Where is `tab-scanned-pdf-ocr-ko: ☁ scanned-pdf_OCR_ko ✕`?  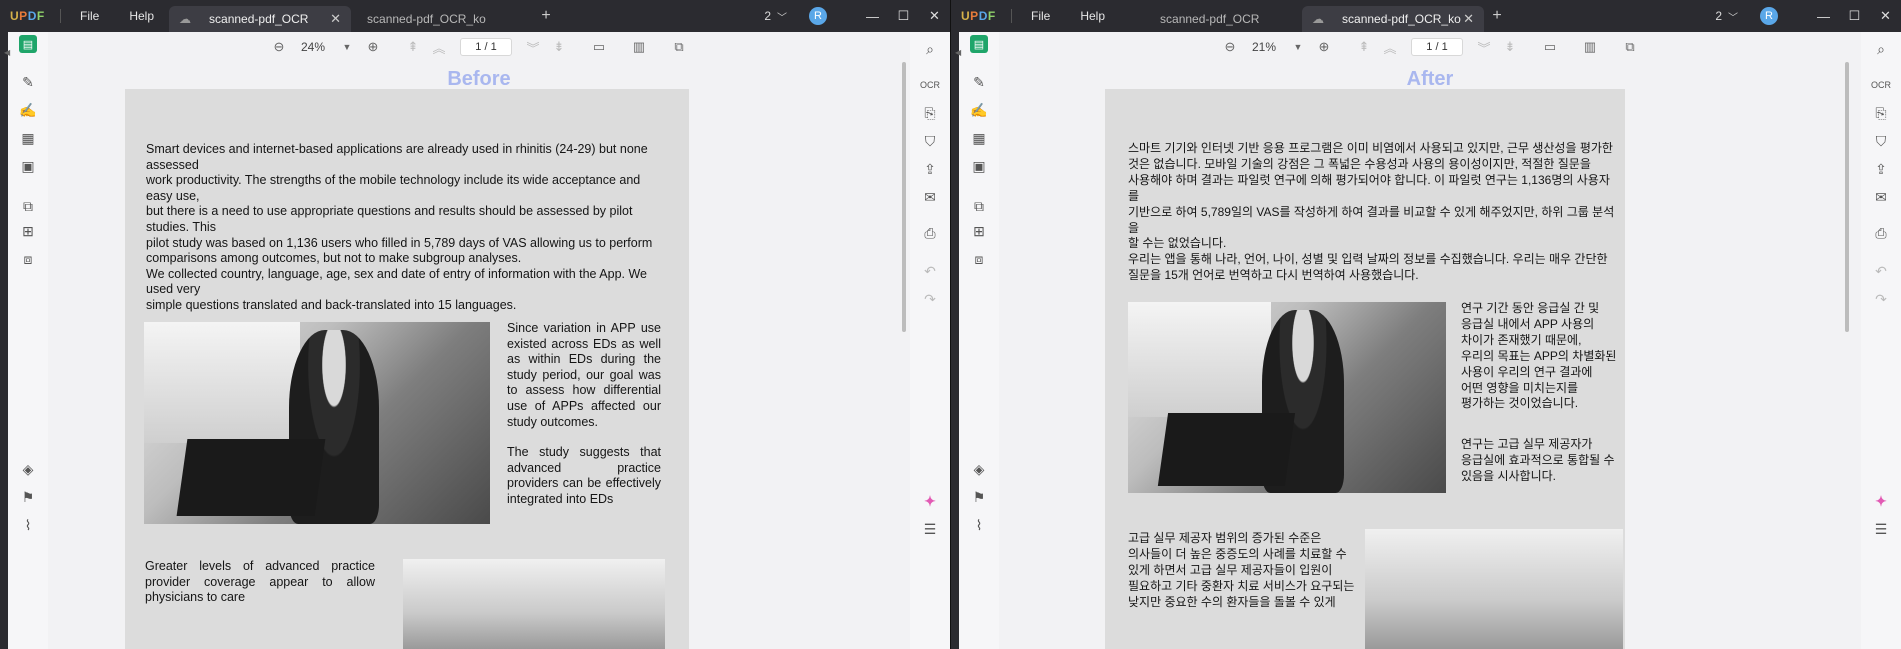 tab-scanned-pdf-ocr-ko: ☁ scanned-pdf_OCR_ko ✕ is located at coordinates (1393, 19).